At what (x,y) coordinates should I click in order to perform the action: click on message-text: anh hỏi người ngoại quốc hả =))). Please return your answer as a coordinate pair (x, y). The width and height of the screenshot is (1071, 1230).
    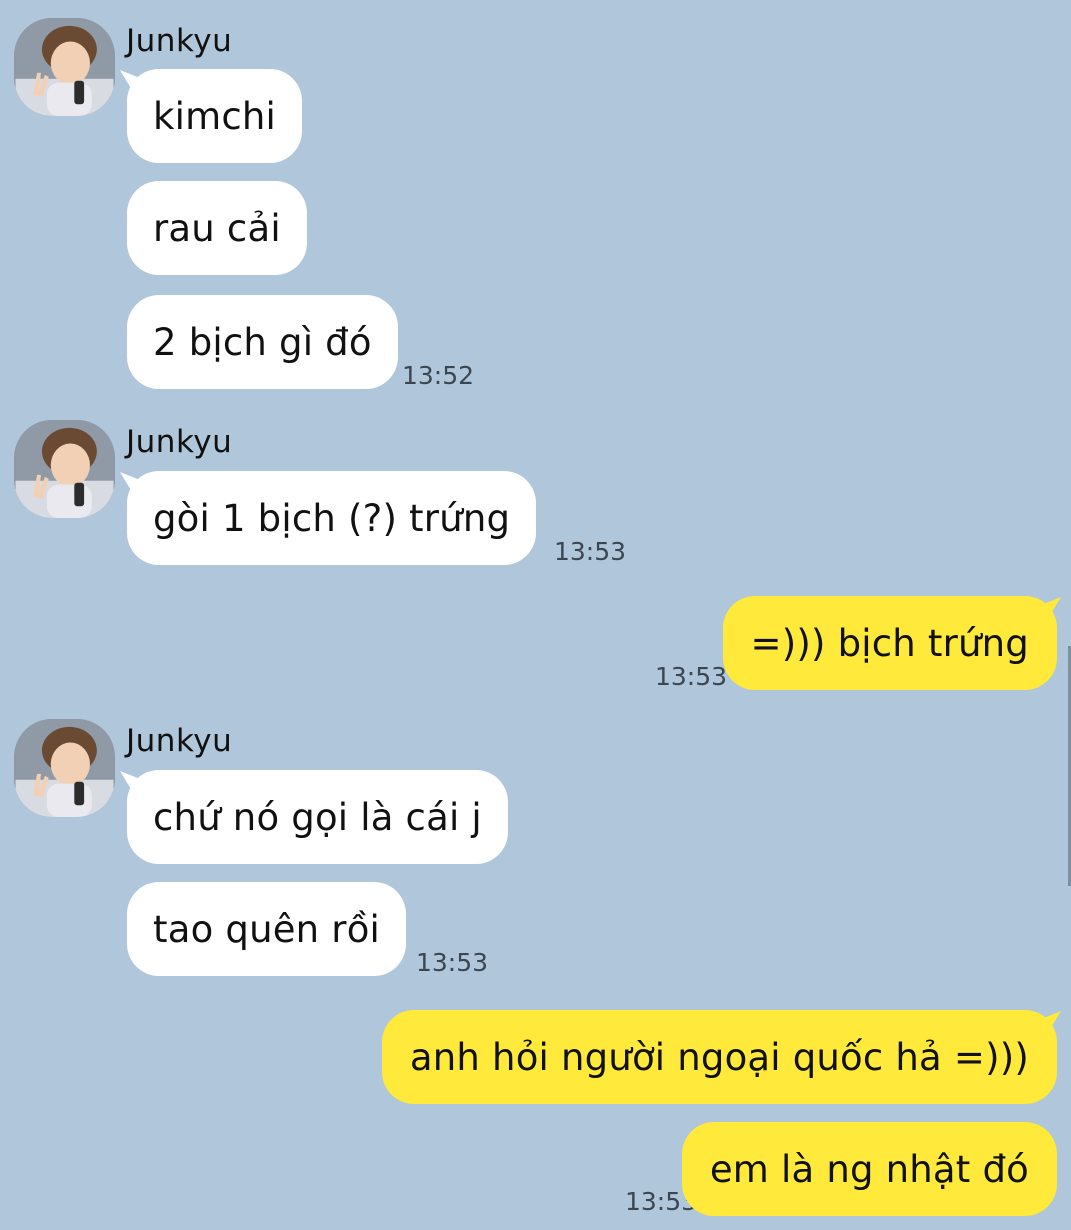
    Looking at the image, I should click on (719, 1057).